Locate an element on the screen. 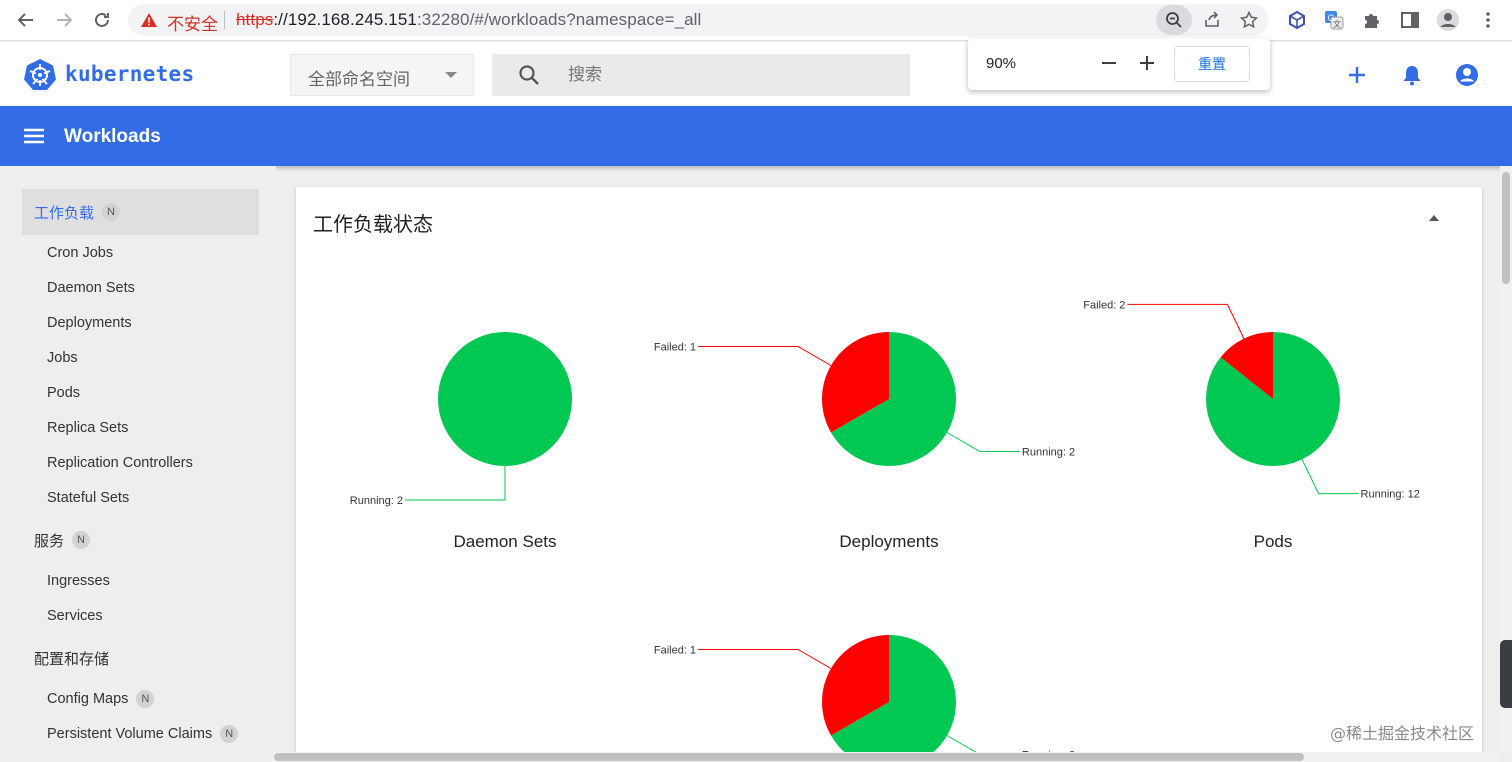 This screenshot has width=1512, height=762. warning-icon is located at coordinates (149, 20).